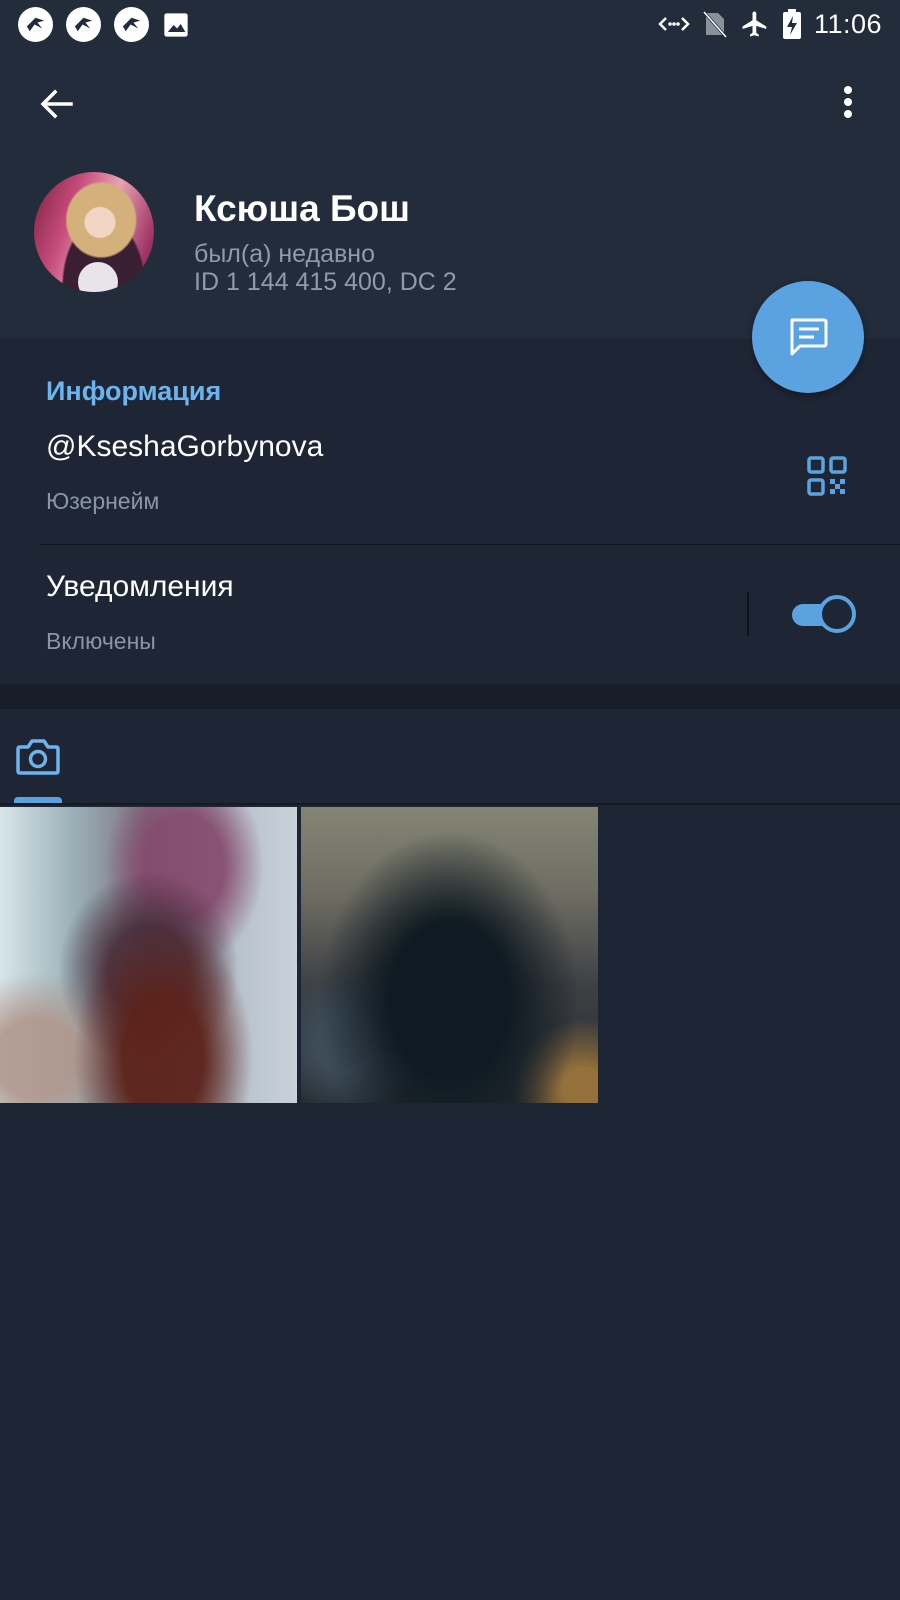  What do you see at coordinates (450, 25) in the screenshot?
I see `status-bar: 11:06` at bounding box center [450, 25].